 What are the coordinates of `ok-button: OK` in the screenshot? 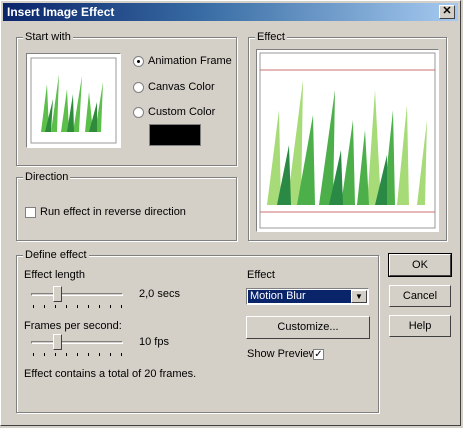 It's located at (420, 265).